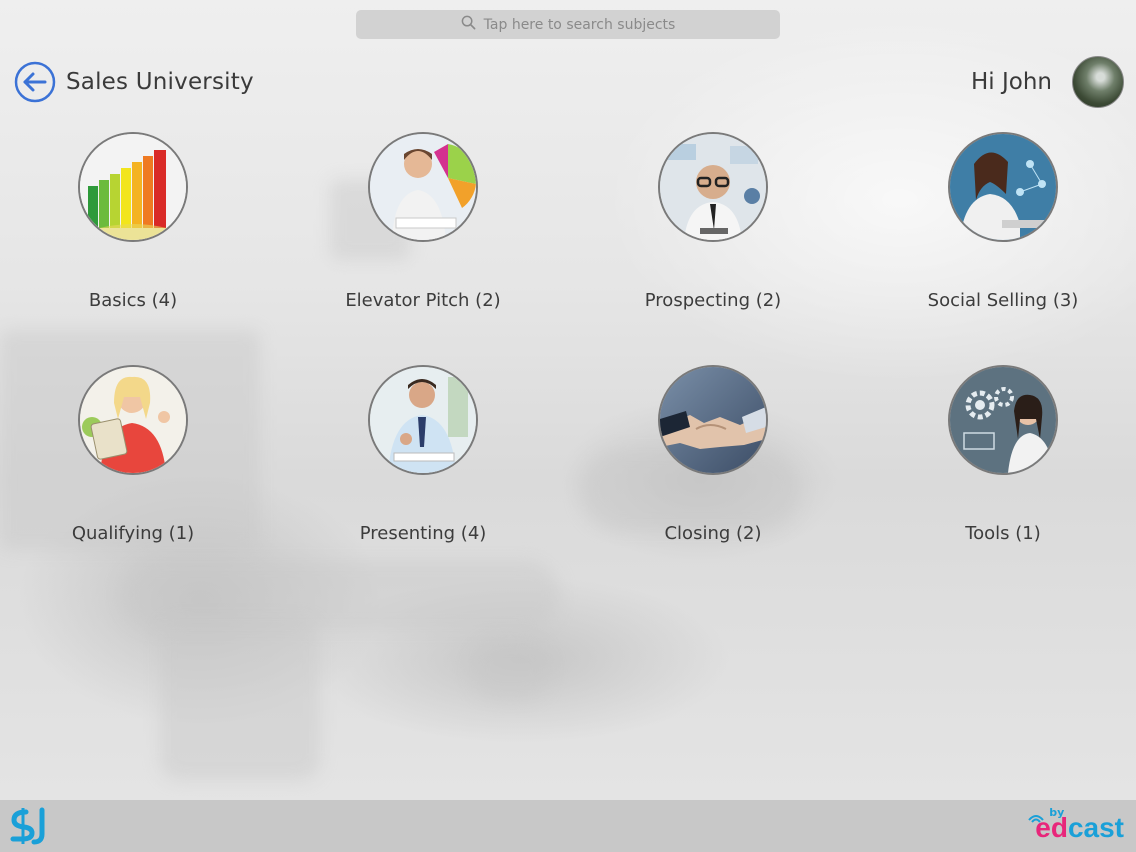 This screenshot has height=852, width=1136. What do you see at coordinates (1003, 187) in the screenshot?
I see `subject-image-social-selling` at bounding box center [1003, 187].